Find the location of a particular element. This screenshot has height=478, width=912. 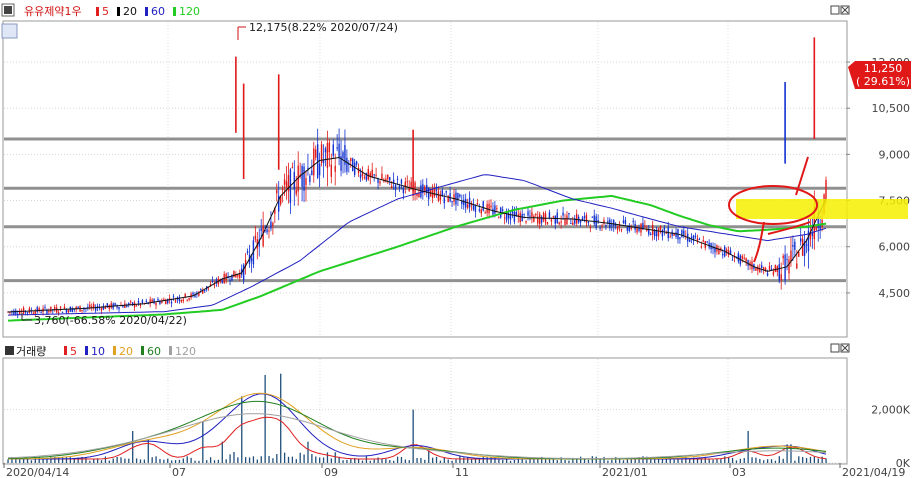

current-price: 11,250 is located at coordinates (883, 68).